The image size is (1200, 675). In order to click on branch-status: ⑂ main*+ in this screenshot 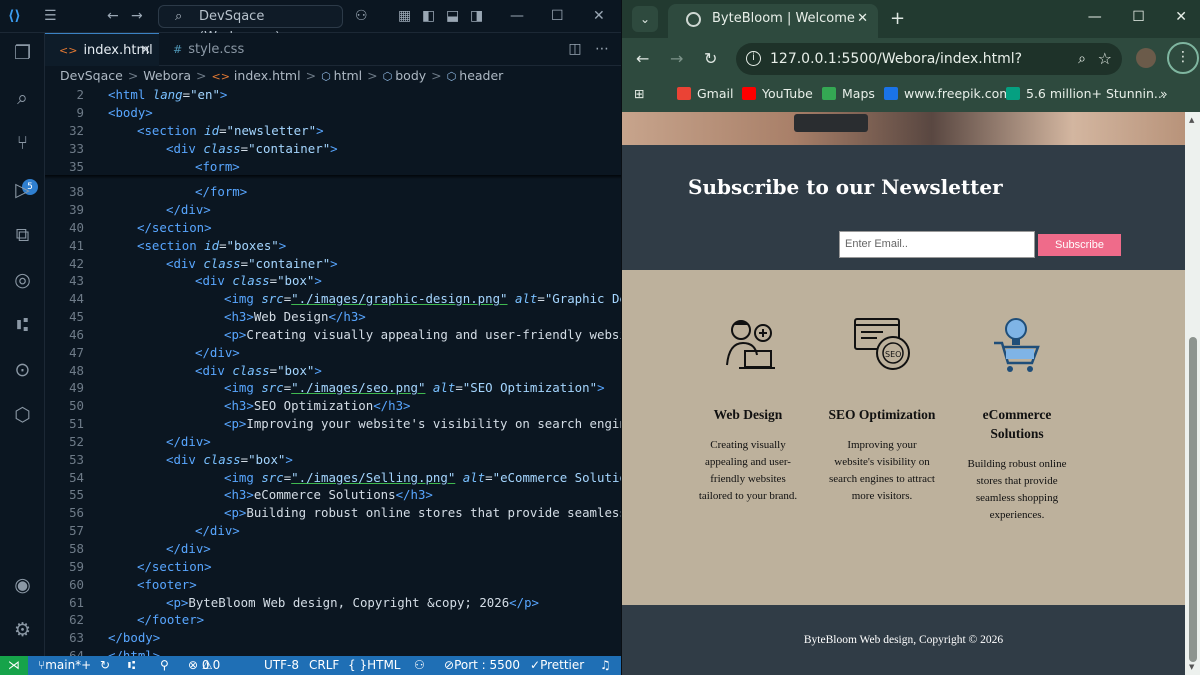, I will do `click(64, 665)`.